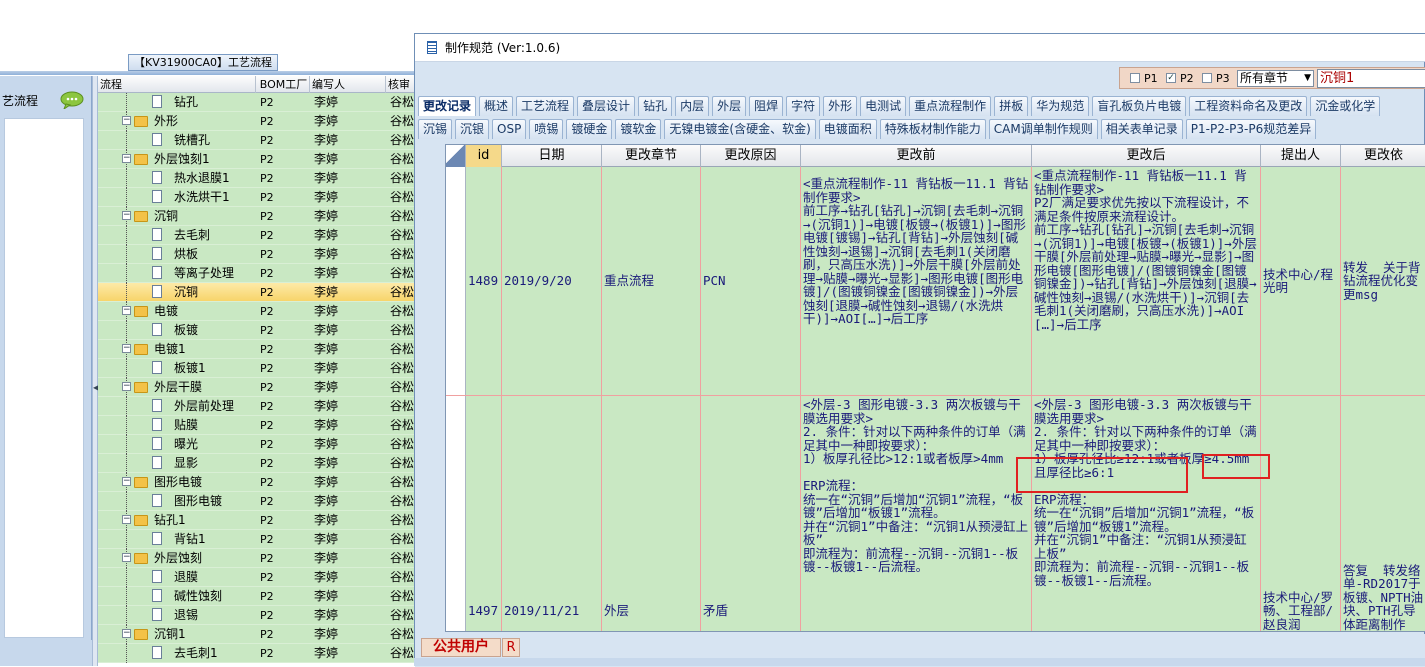 This screenshot has width=1425, height=667. Describe the element at coordinates (256, 349) in the screenshot. I see `tree-row: − 电镀1 P2 李婷 谷松` at that location.